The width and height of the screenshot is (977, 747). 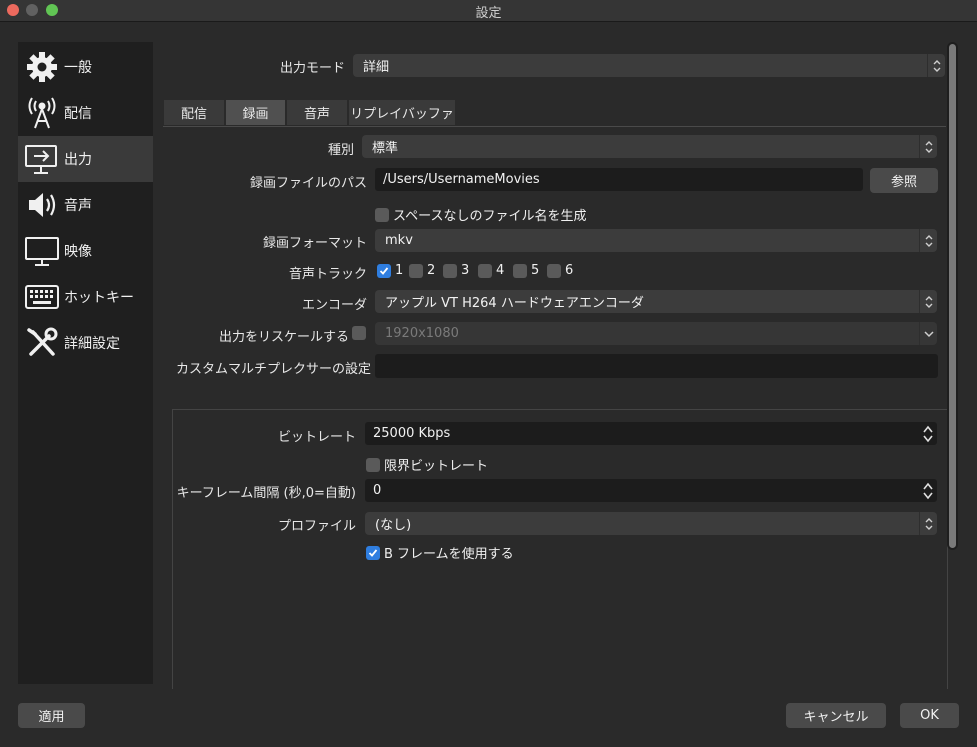 What do you see at coordinates (412, 433) in the screenshot?
I see `bitrate-value: 25000 Kbps` at bounding box center [412, 433].